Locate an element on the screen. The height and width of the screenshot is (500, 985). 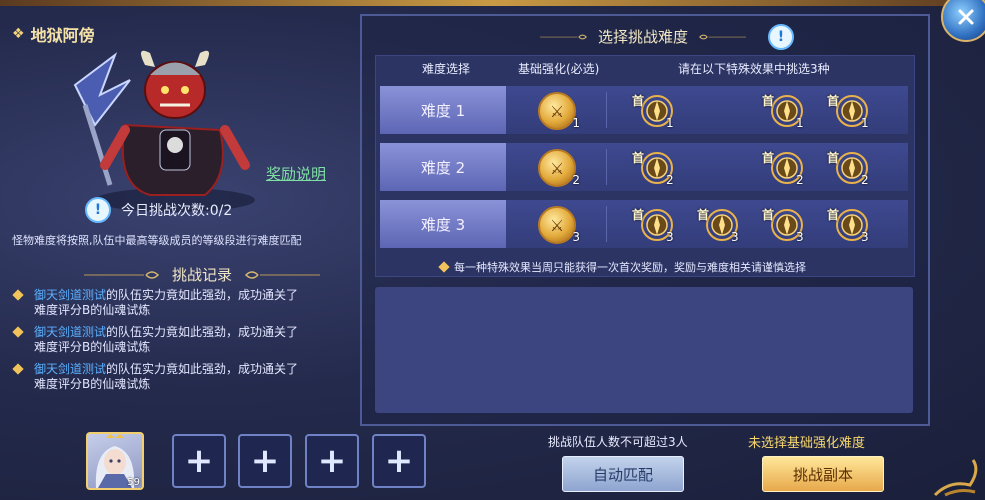
effect-description-panel is located at coordinates (644, 350).